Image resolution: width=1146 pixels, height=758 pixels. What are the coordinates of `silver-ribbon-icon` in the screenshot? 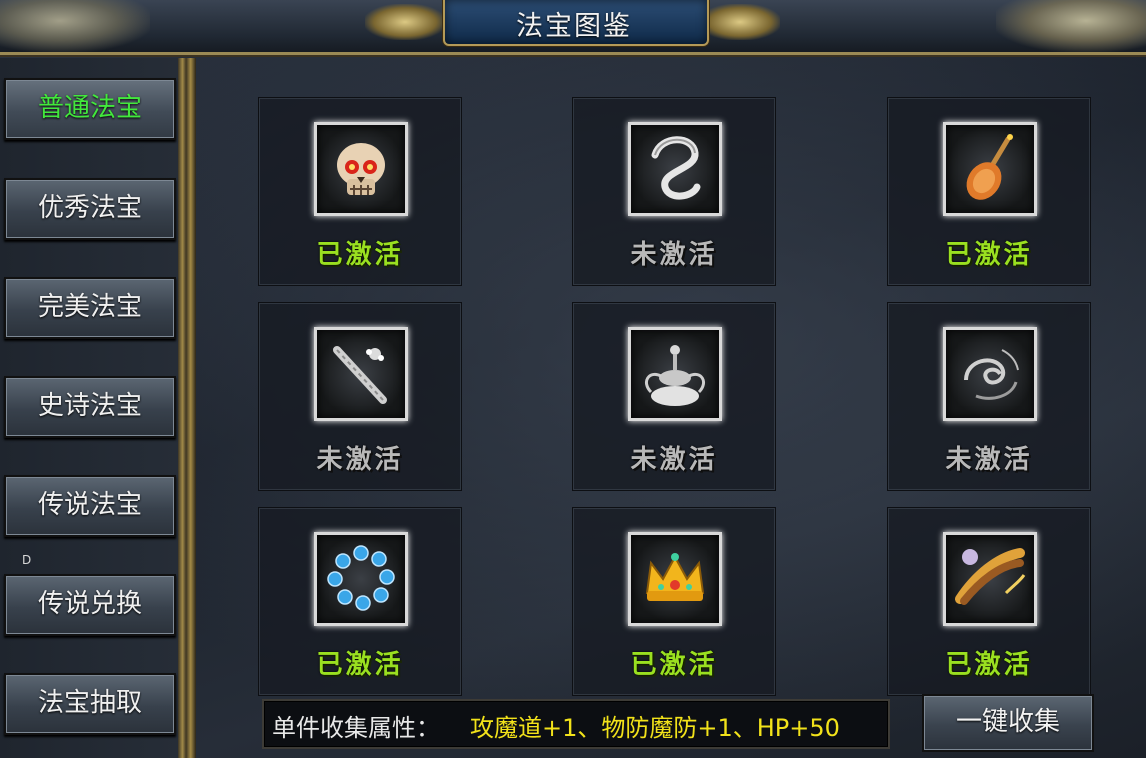 It's located at (675, 169).